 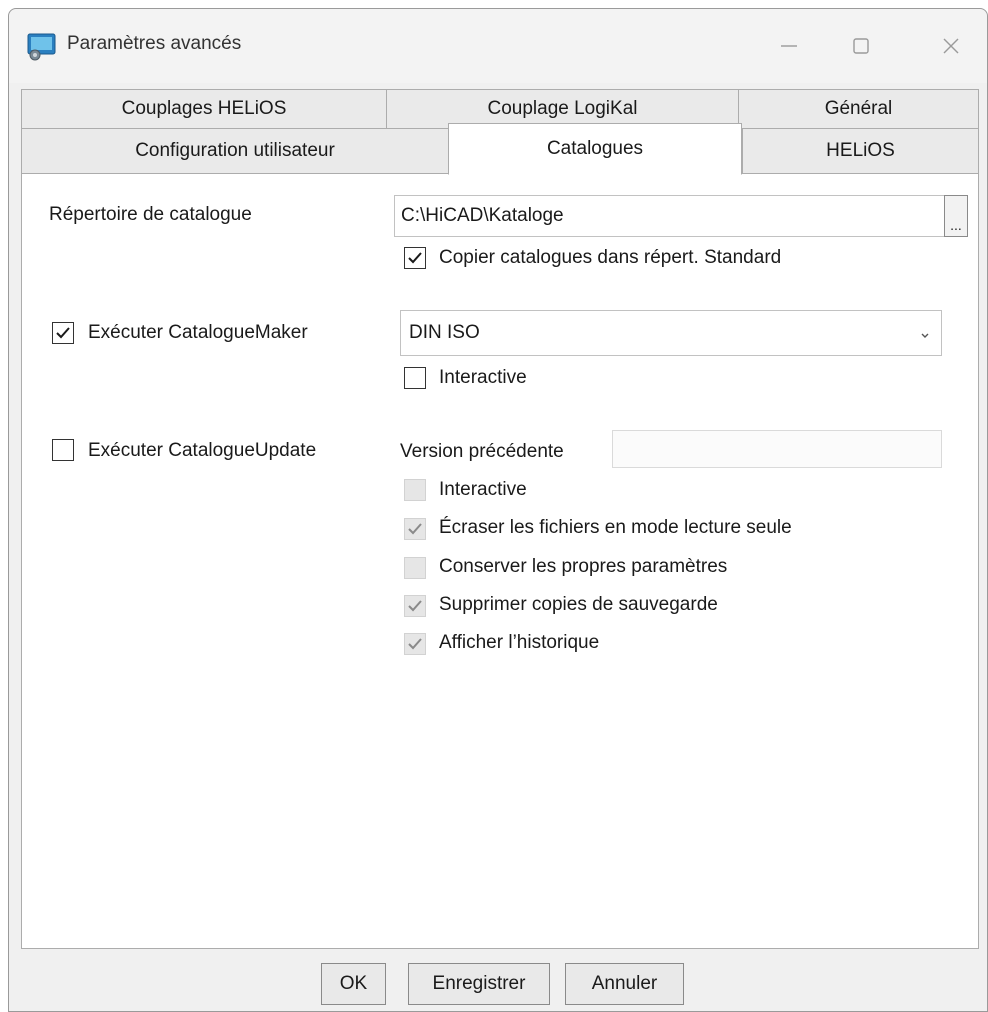 I want to click on maximize-button, so click(x=861, y=46).